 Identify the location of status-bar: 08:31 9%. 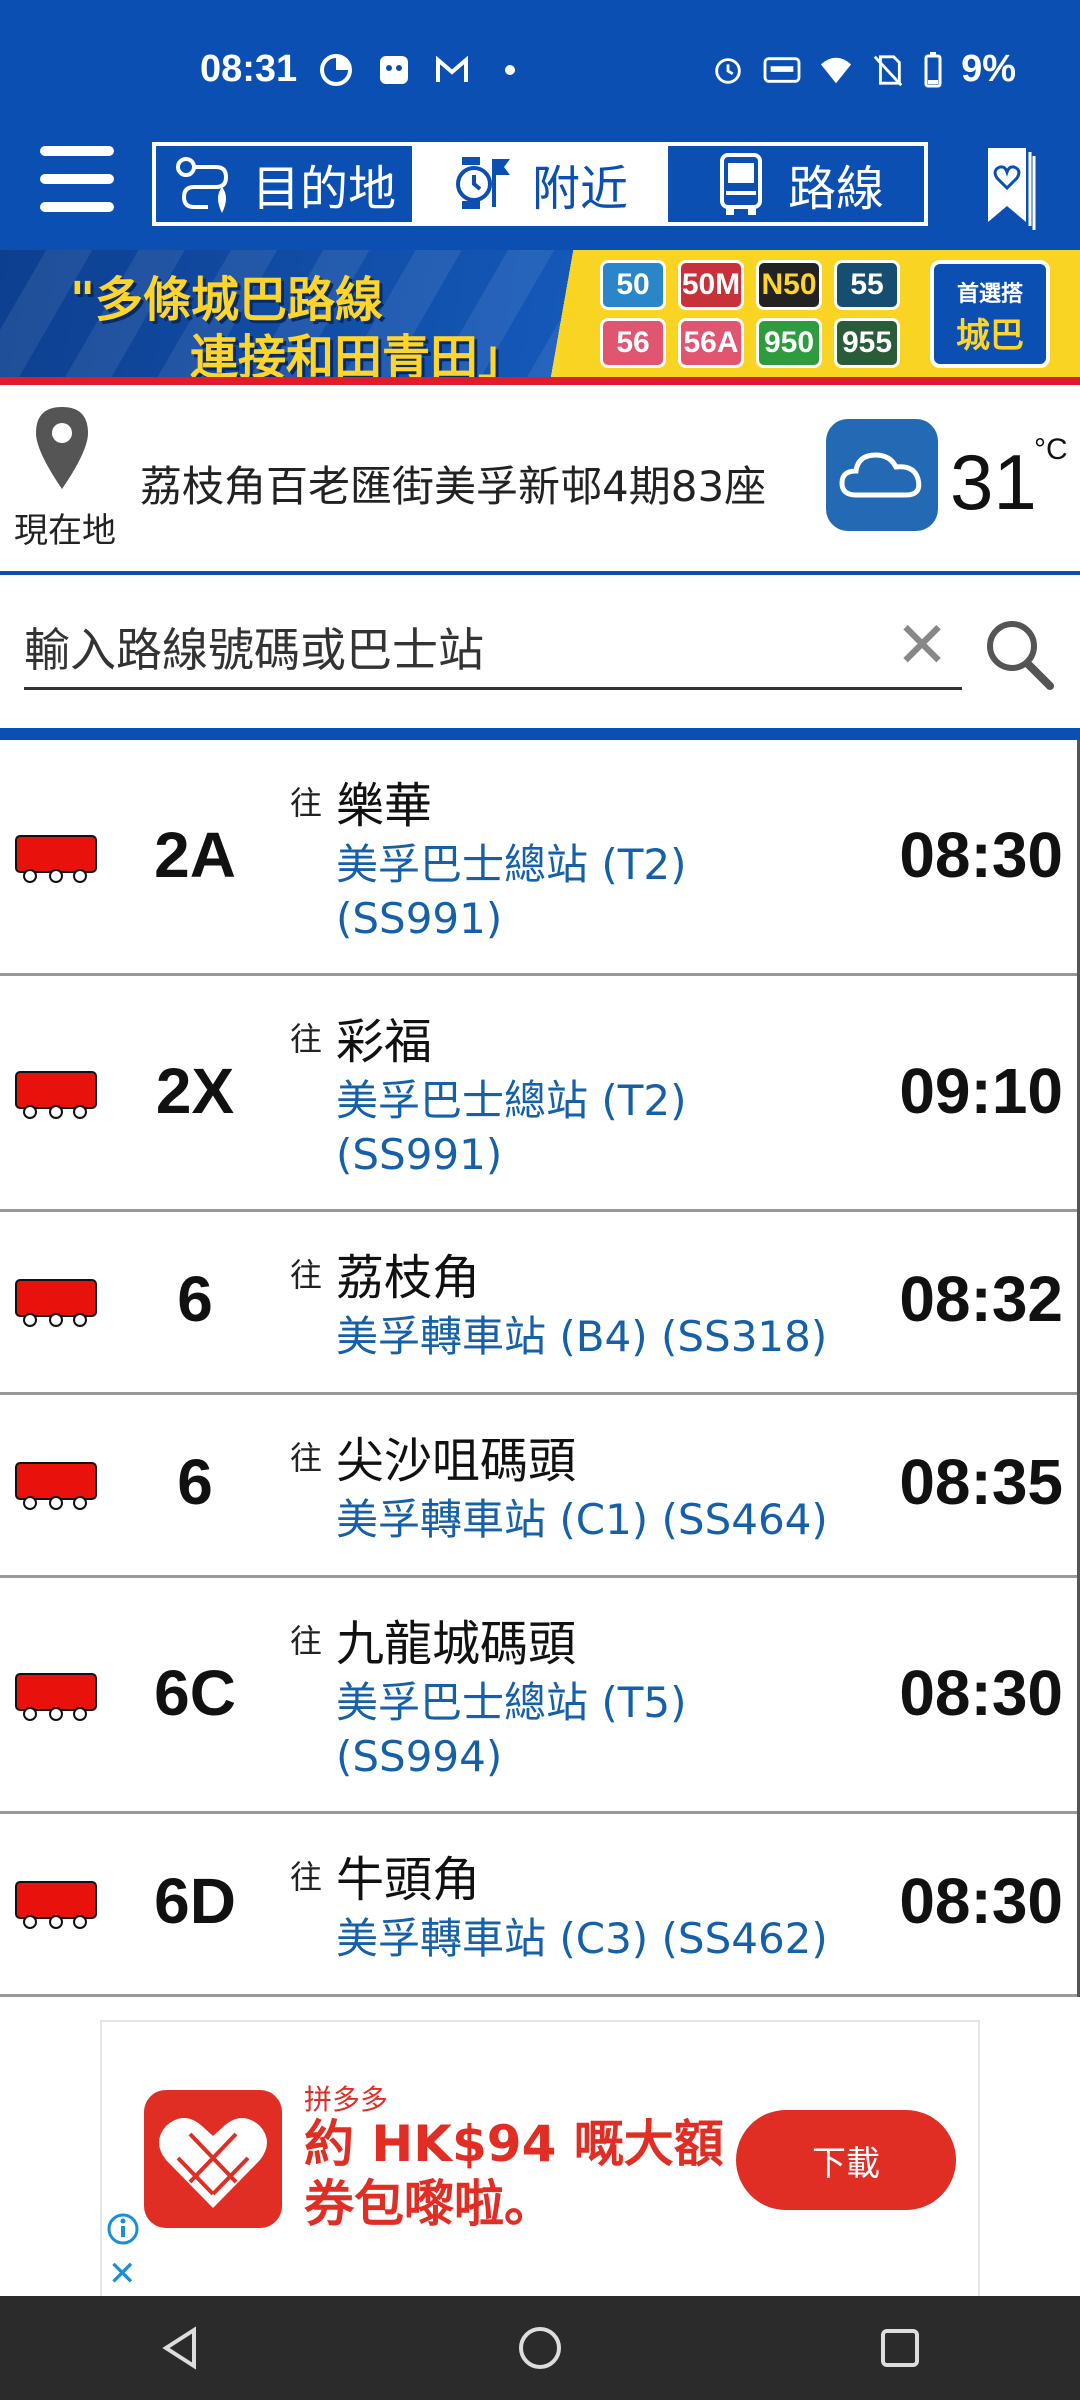
(540, 65).